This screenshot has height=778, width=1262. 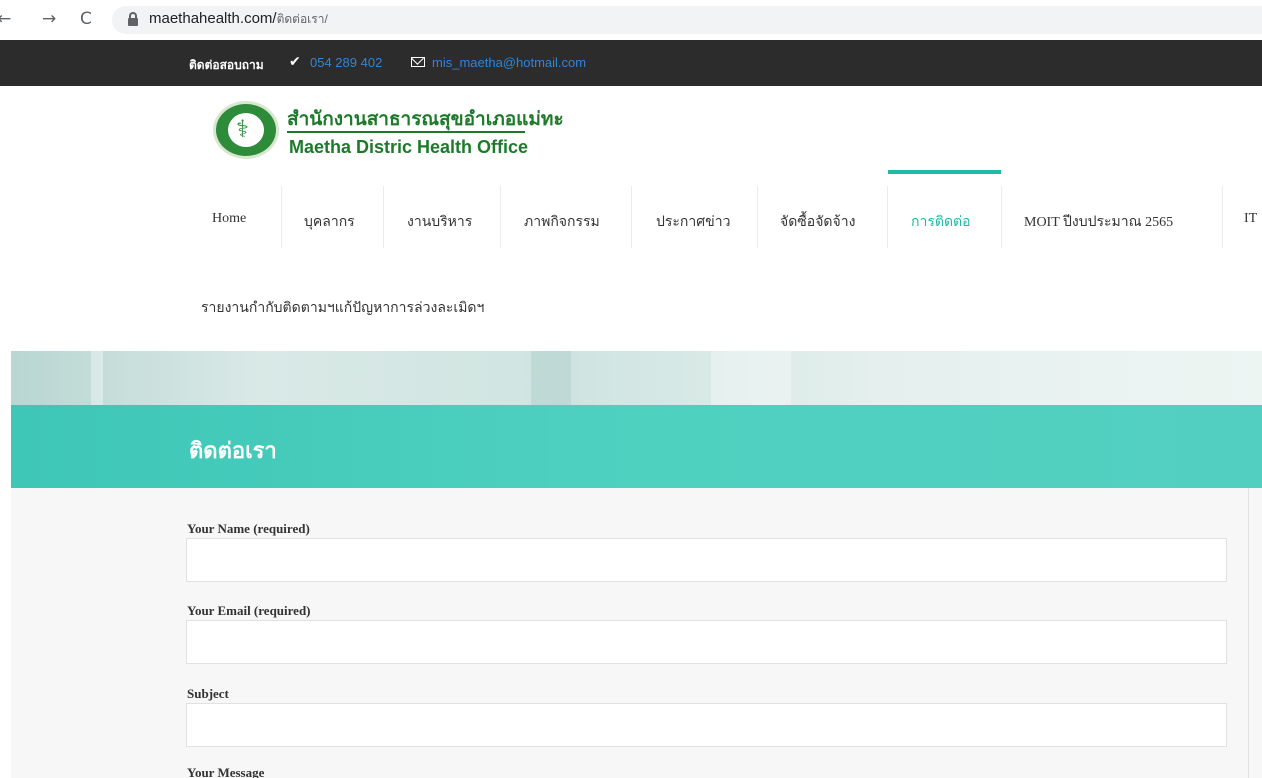 What do you see at coordinates (208, 693) in the screenshot?
I see `subject-label: Subject` at bounding box center [208, 693].